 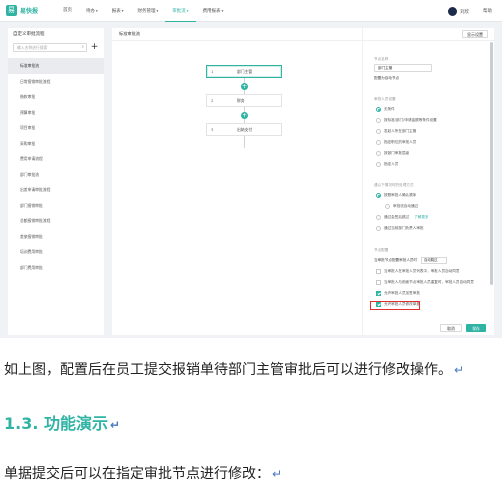 I want to click on nav-label: 报表, so click(x=116, y=11).